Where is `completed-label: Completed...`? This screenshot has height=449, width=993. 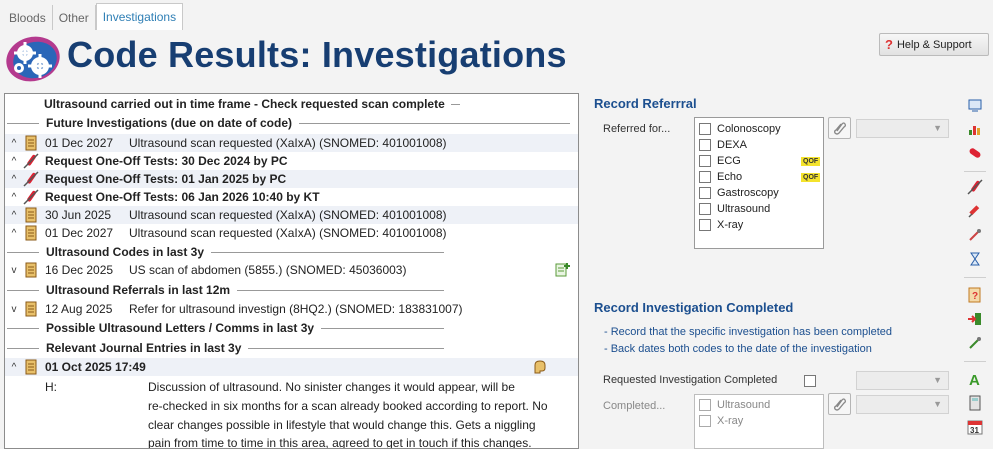
completed-label: Completed... is located at coordinates (634, 406).